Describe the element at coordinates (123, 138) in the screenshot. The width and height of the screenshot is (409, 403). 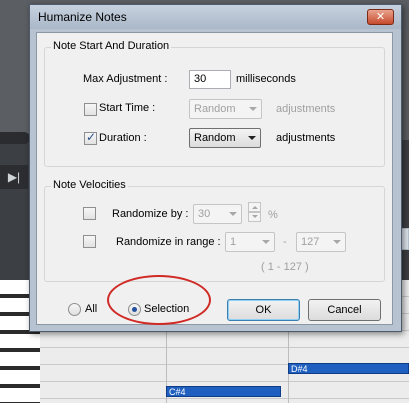
I see `duration-label: Duration :` at that location.